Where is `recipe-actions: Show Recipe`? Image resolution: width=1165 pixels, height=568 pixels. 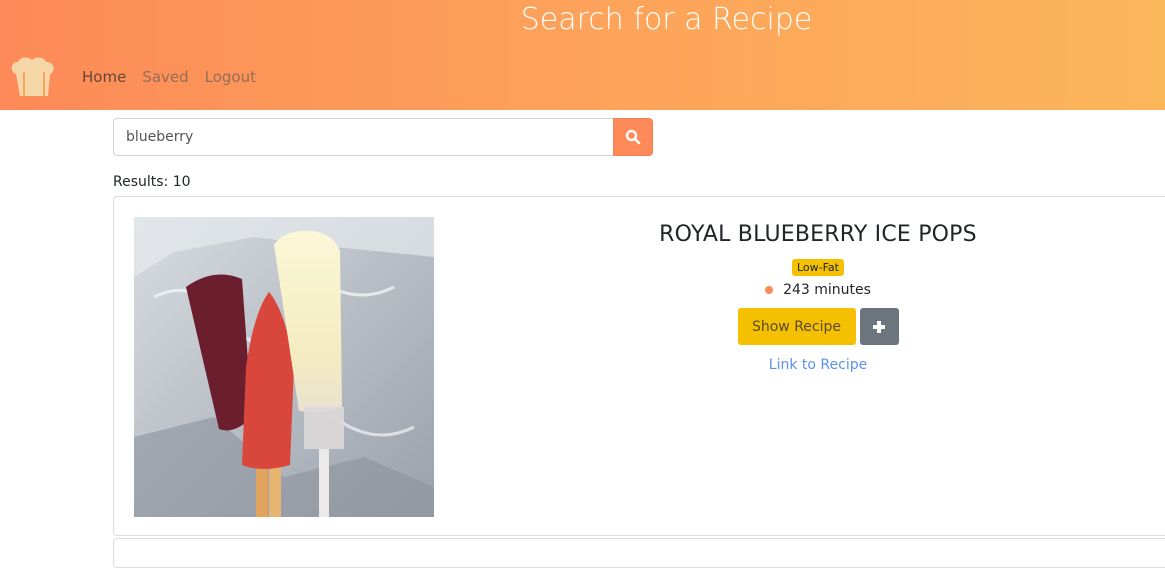 recipe-actions: Show Recipe is located at coordinates (818, 326).